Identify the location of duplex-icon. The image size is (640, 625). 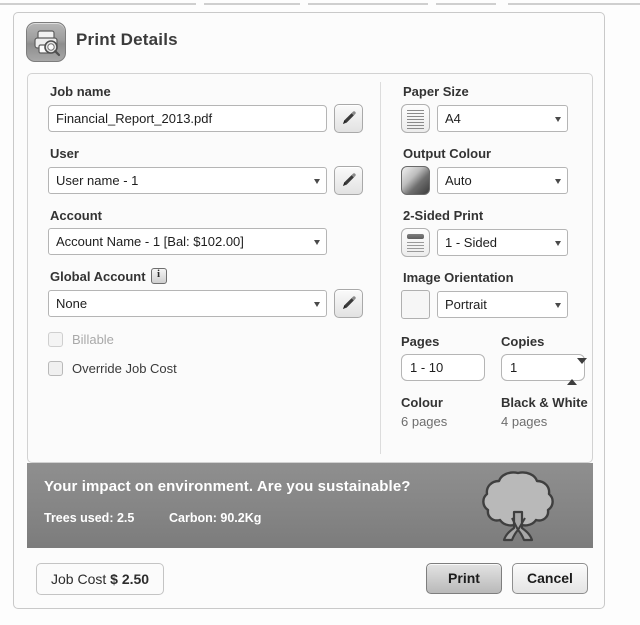
(415, 242).